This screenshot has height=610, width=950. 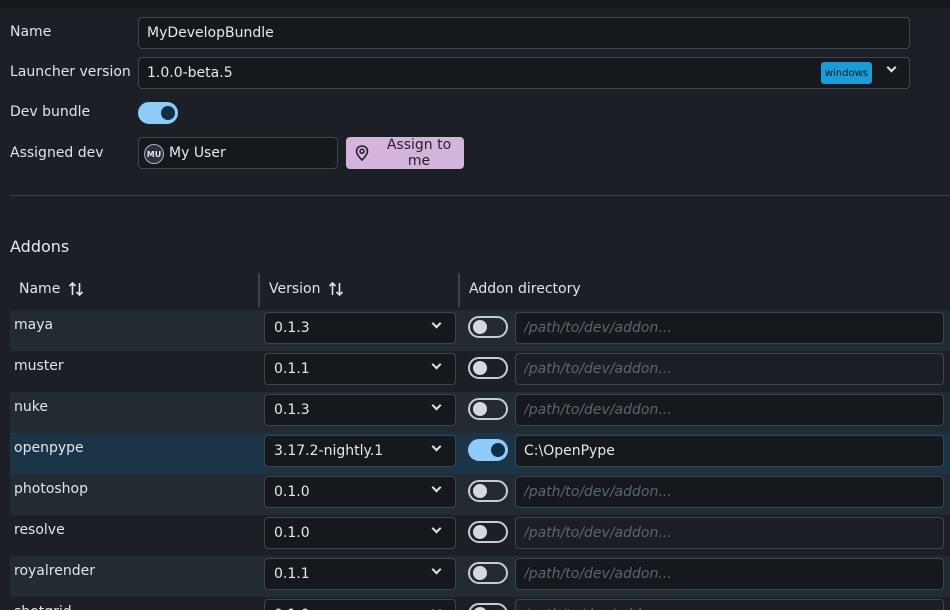 What do you see at coordinates (846, 73) in the screenshot?
I see `platform-badge: windows` at bounding box center [846, 73].